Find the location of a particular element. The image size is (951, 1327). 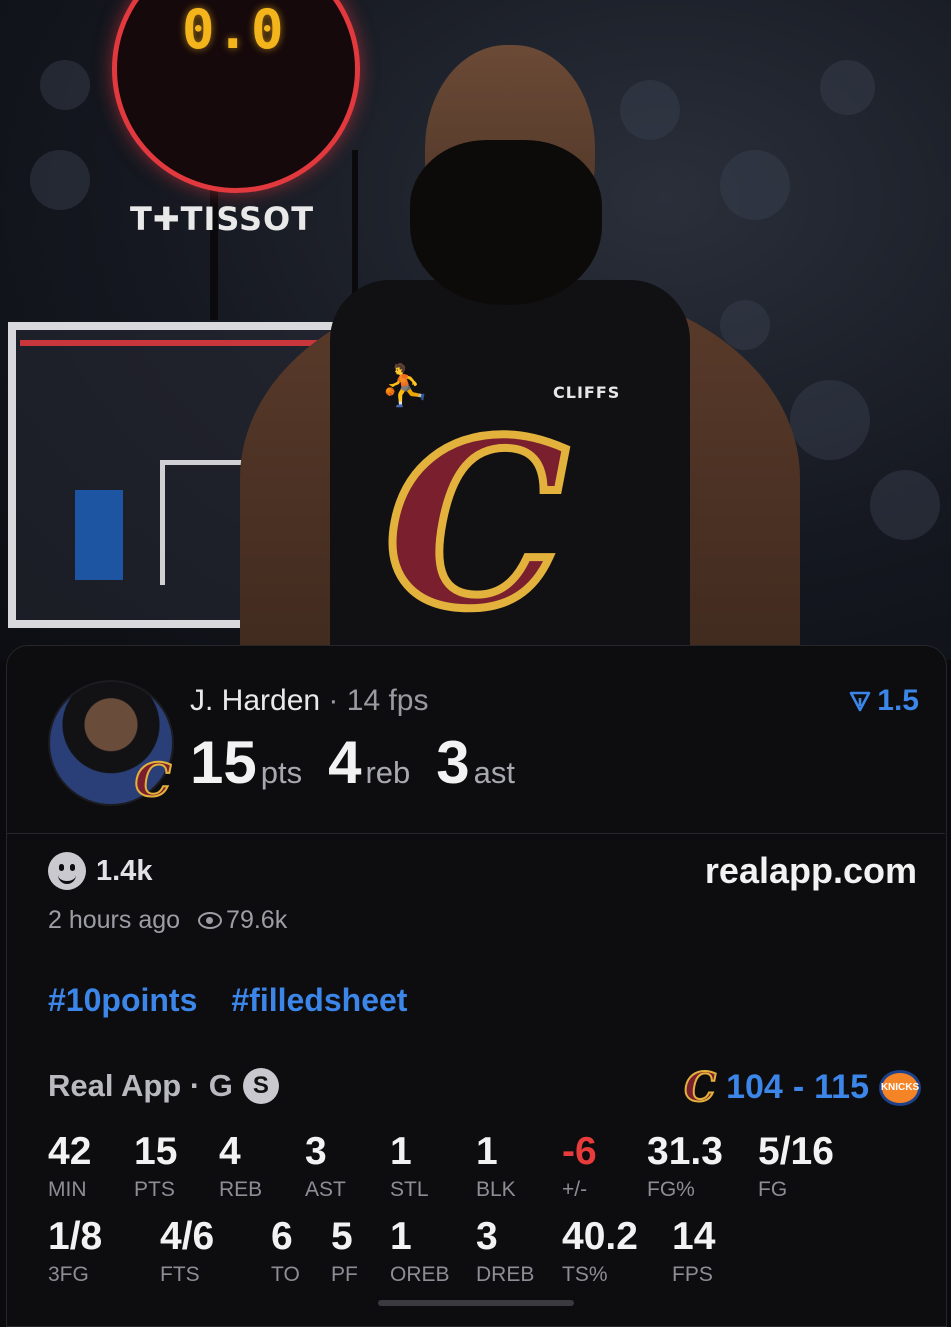

player-name: J. Harden is located at coordinates (255, 700).